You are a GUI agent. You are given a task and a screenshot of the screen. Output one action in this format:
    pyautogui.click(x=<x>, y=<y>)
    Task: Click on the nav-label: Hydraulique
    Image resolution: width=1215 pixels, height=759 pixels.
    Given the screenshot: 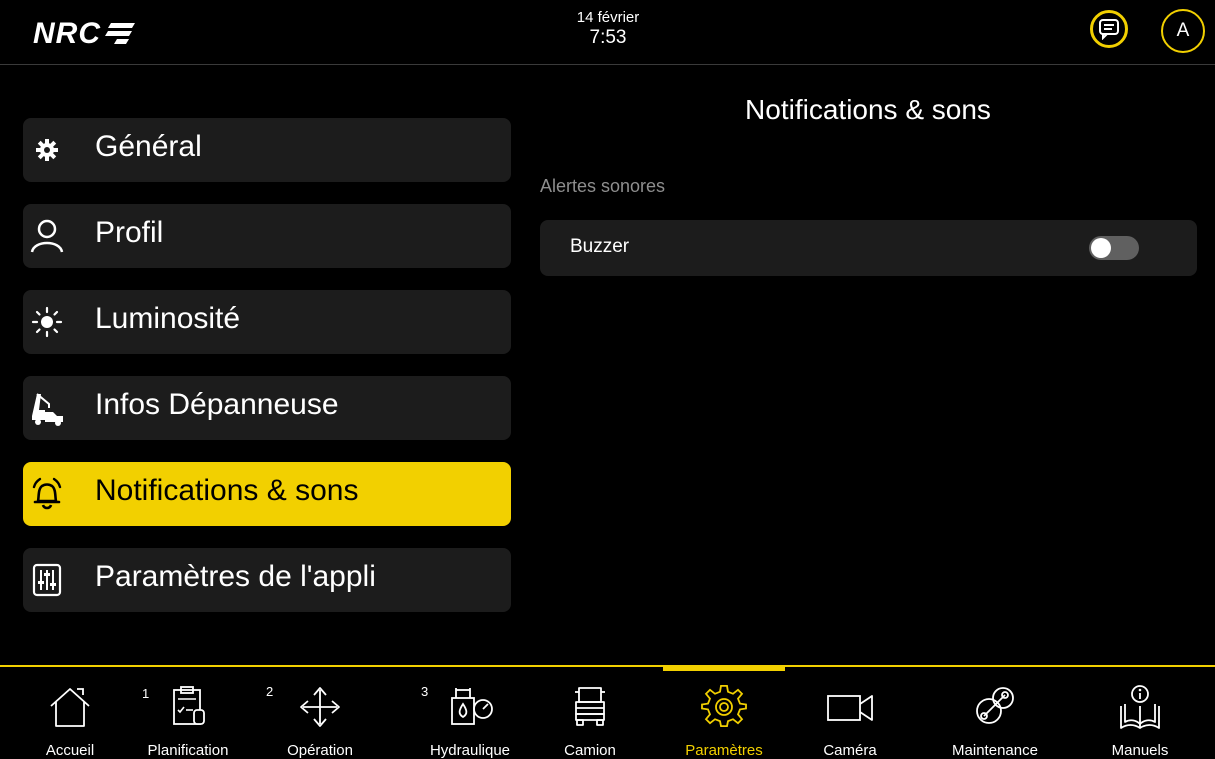 What is the action you would take?
    pyautogui.click(x=470, y=750)
    